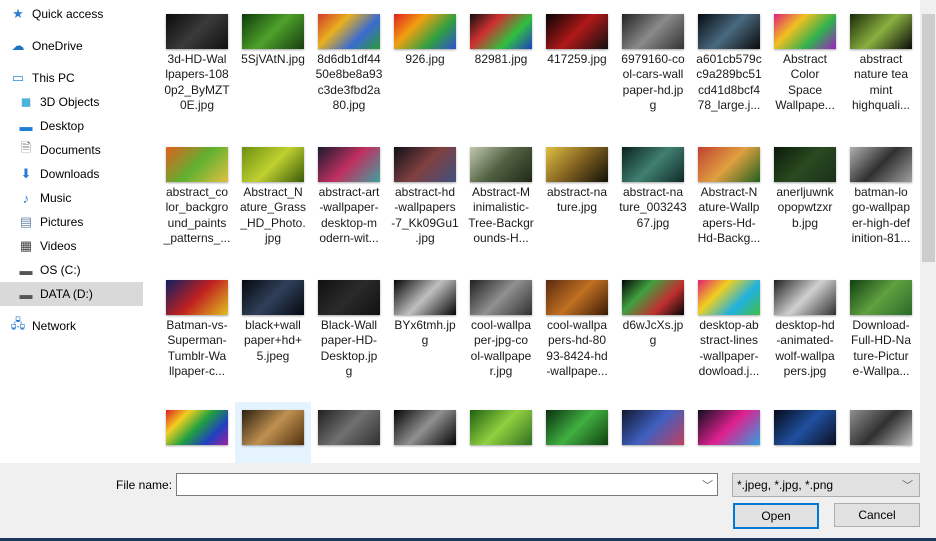 Image resolution: width=936 pixels, height=541 pixels. Describe the element at coordinates (501, 71) in the screenshot. I see `file-item: 82981.jpg` at that location.